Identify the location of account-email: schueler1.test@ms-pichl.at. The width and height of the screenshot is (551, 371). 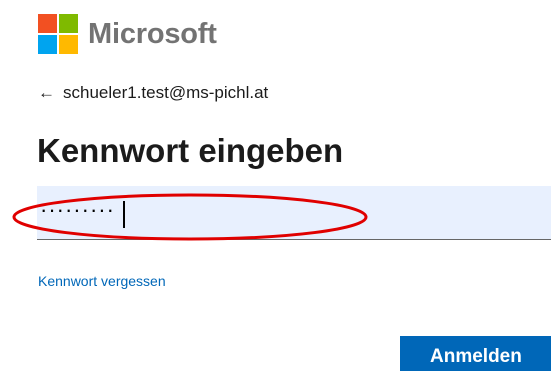
(166, 92).